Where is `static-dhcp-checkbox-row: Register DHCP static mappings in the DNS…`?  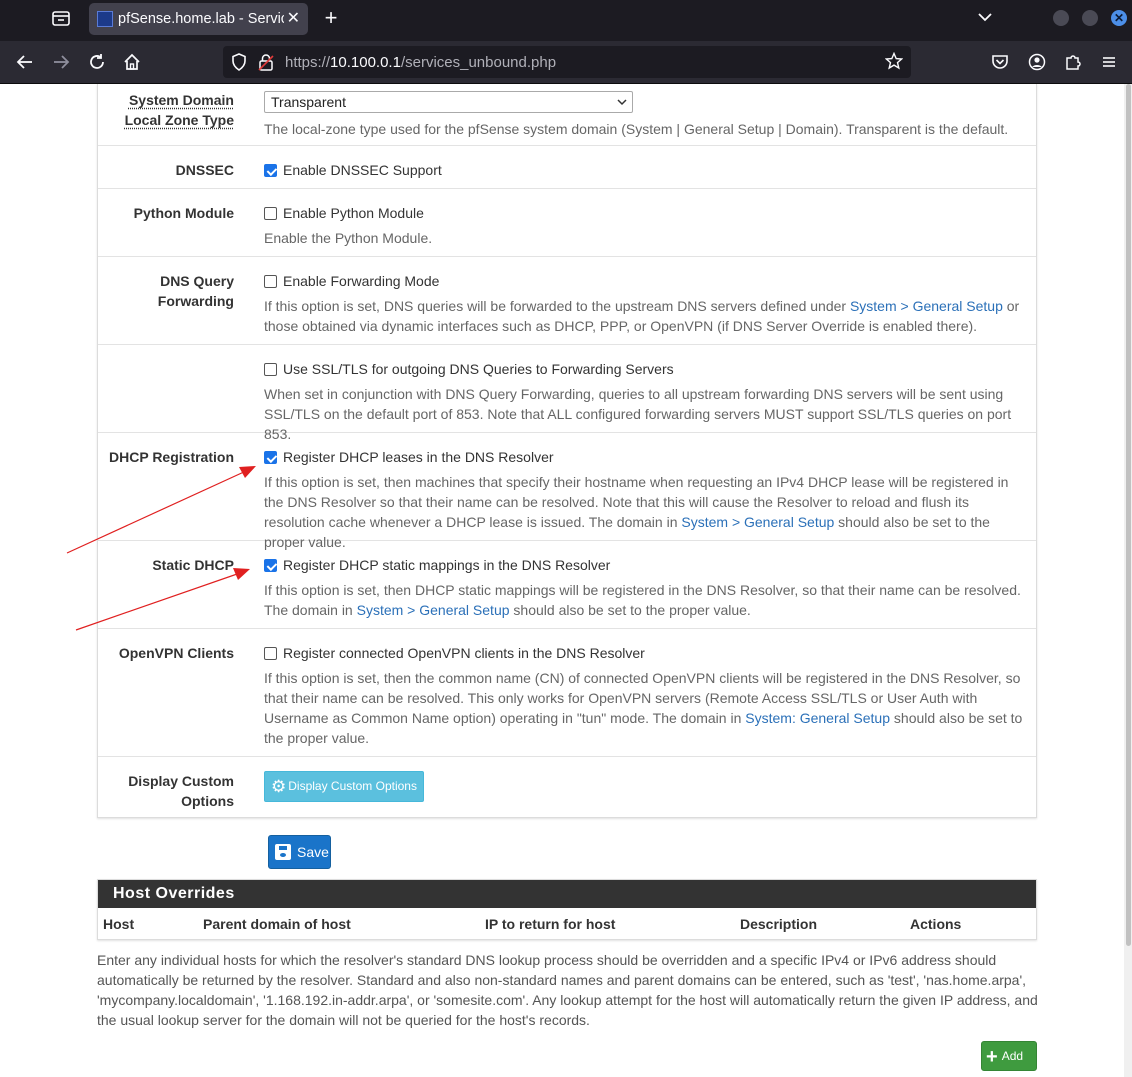
static-dhcp-checkbox-row: Register DHCP static mappings in the DNS… is located at coordinates (437, 565).